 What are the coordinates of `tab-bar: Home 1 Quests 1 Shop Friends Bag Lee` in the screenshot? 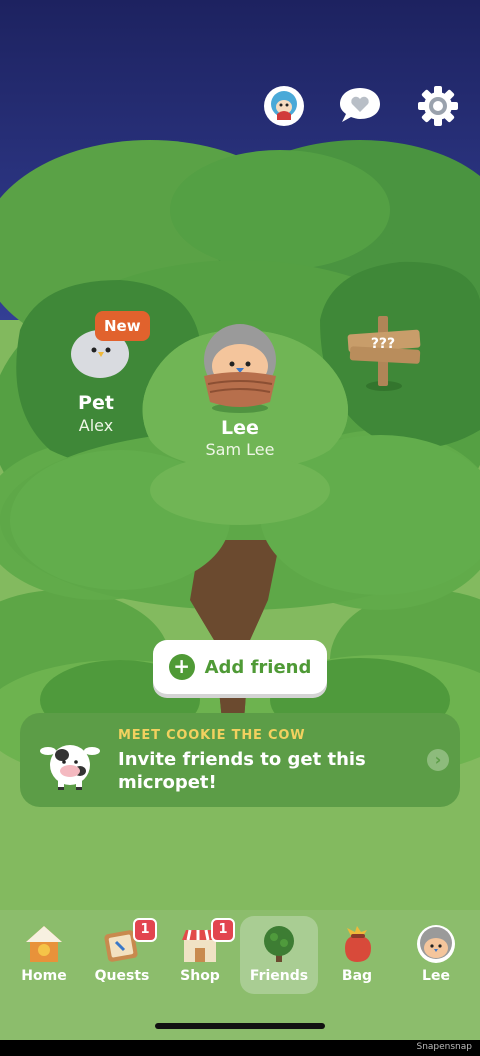 It's located at (240, 975).